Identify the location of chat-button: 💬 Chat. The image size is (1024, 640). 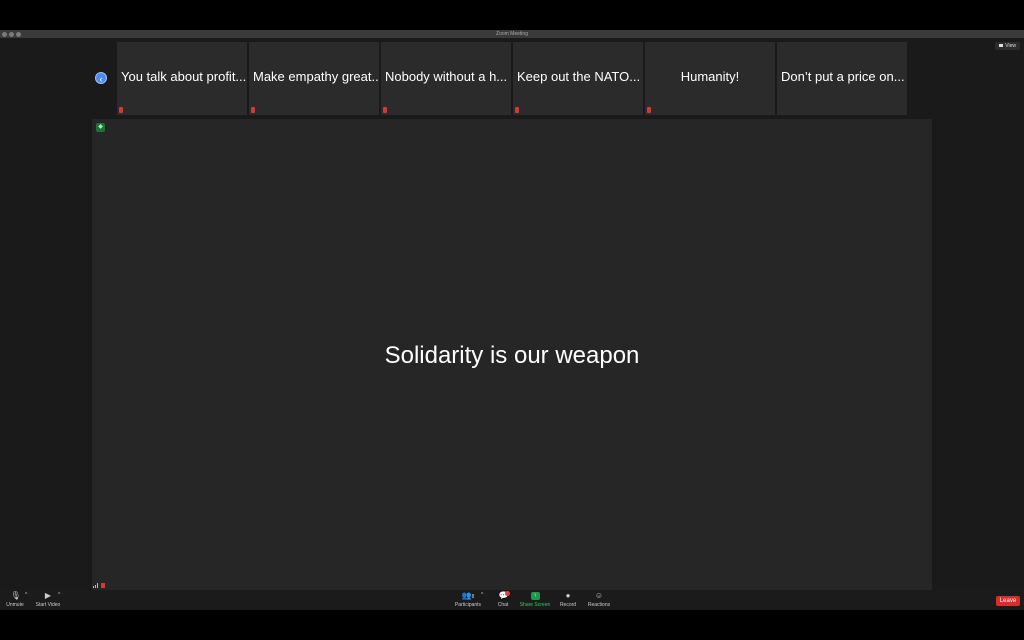
(503, 599).